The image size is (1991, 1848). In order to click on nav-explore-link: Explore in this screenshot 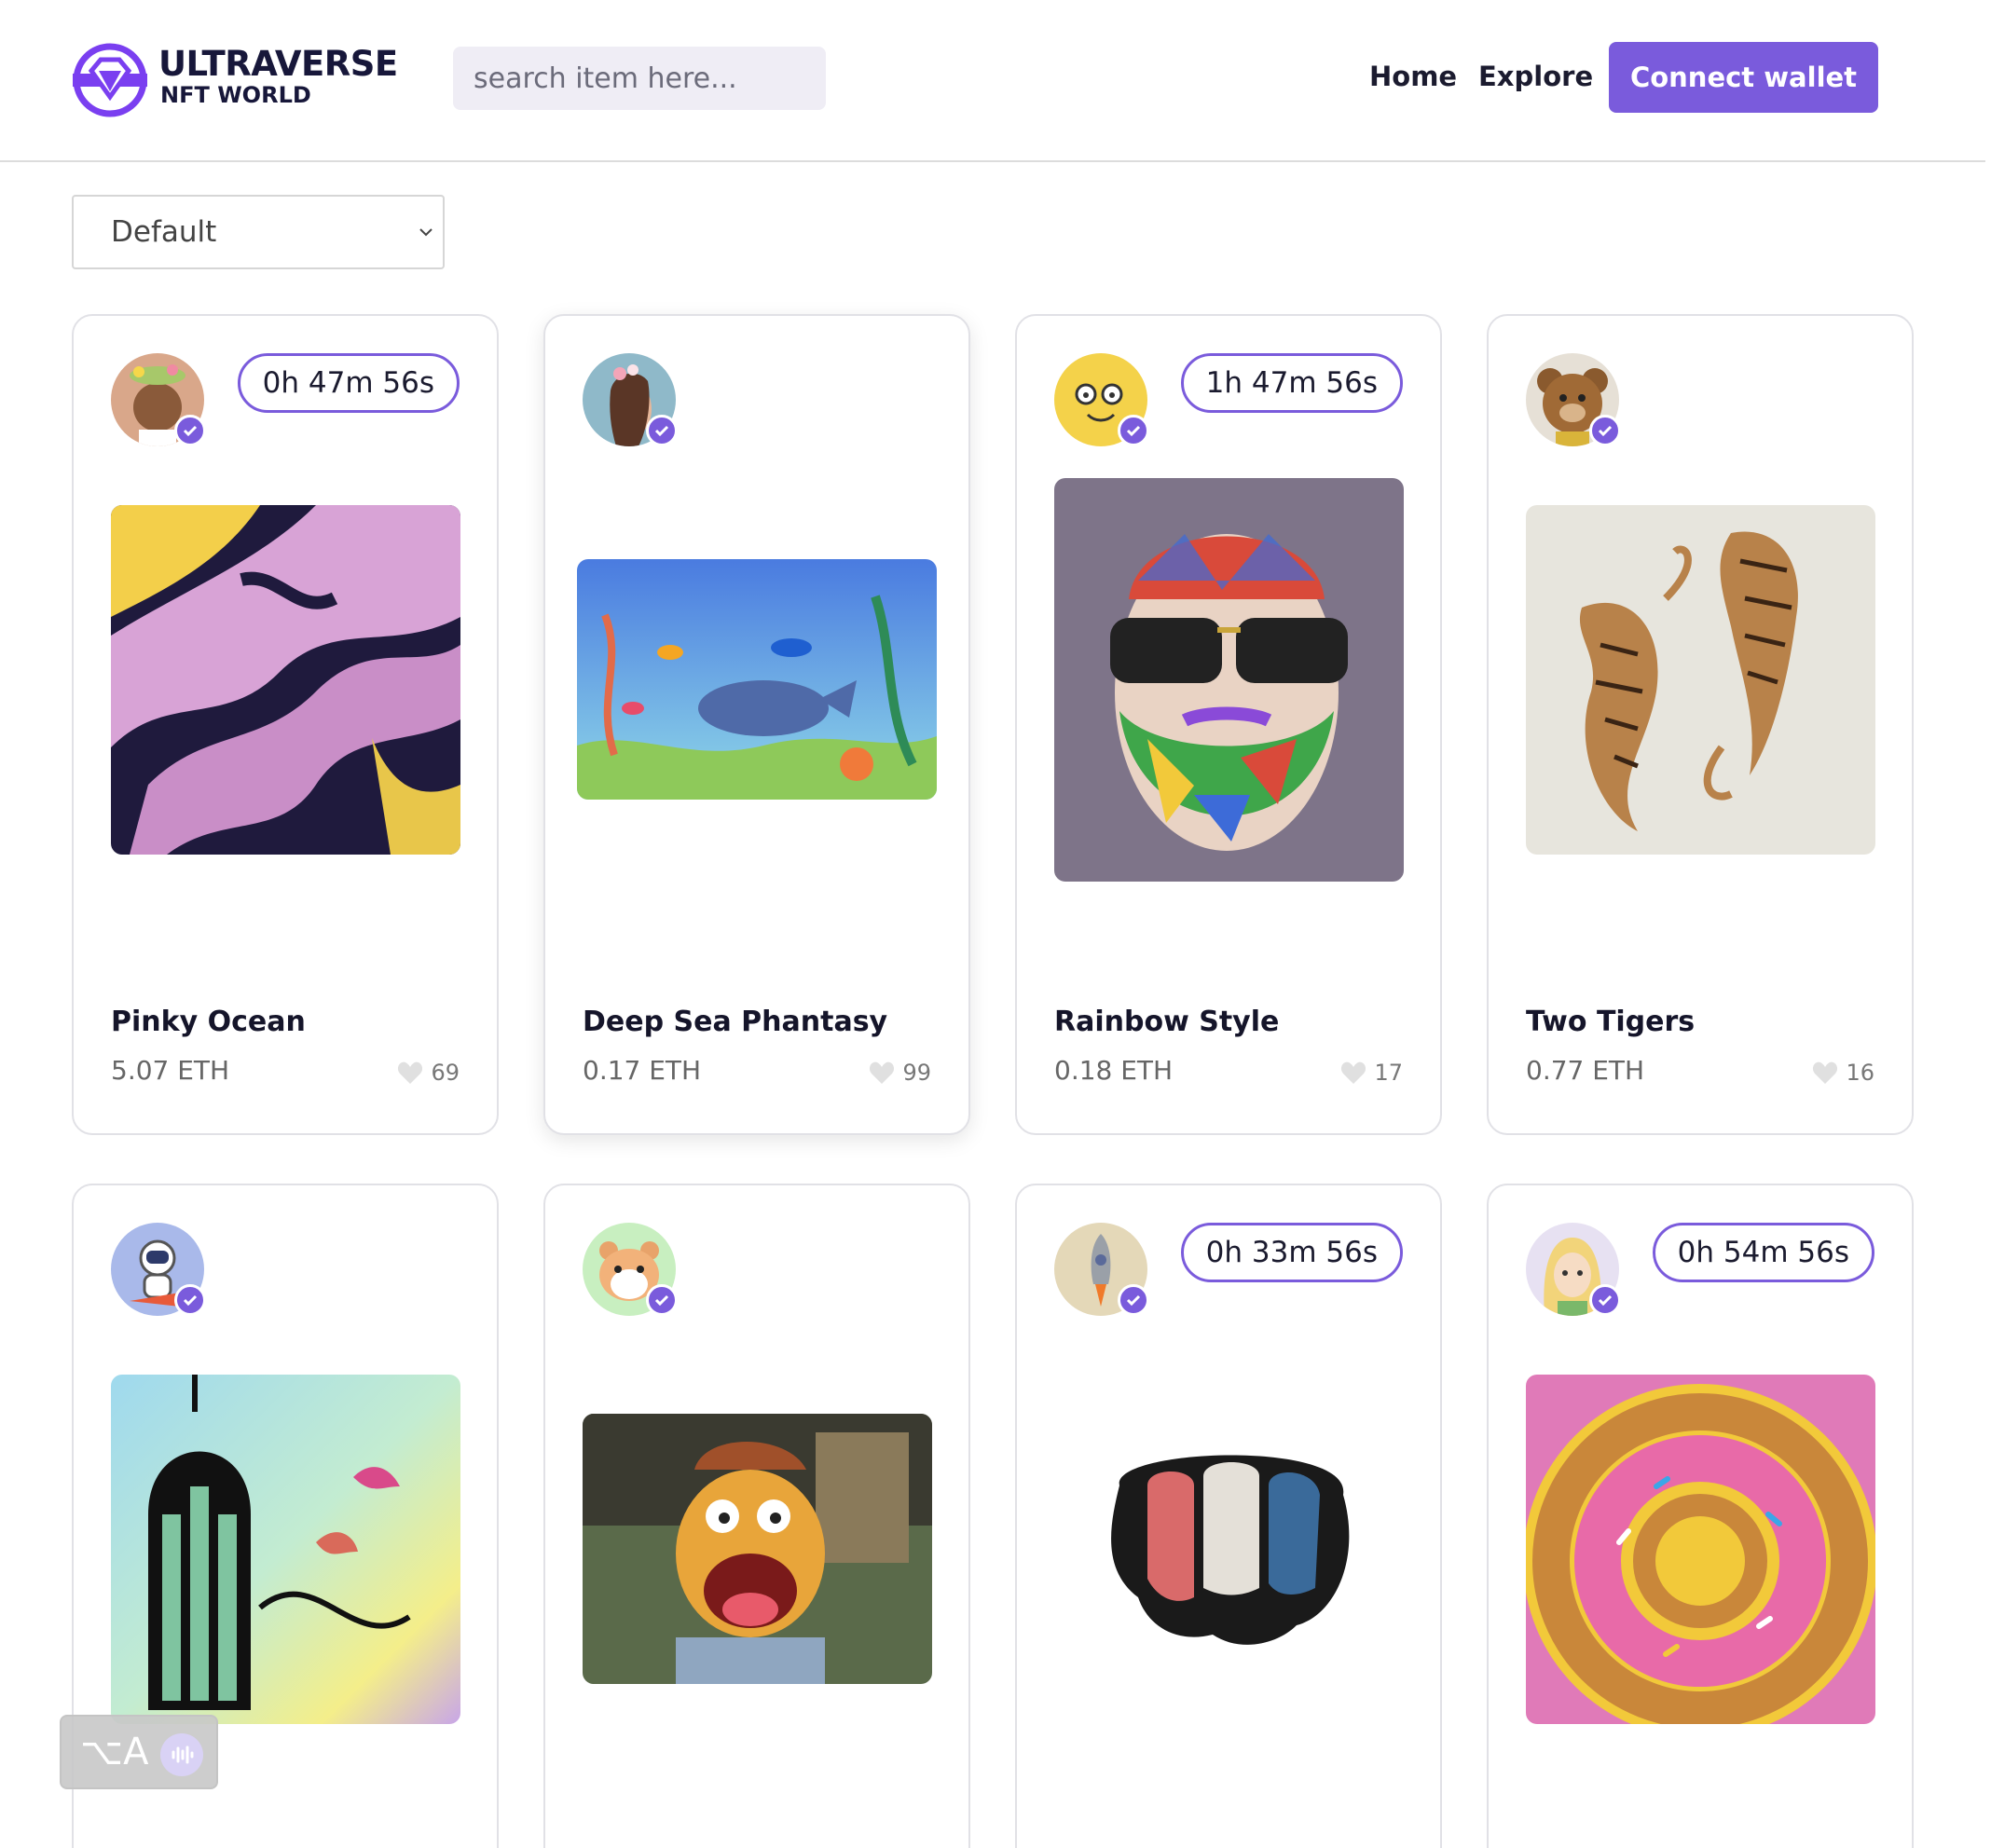, I will do `click(1535, 76)`.